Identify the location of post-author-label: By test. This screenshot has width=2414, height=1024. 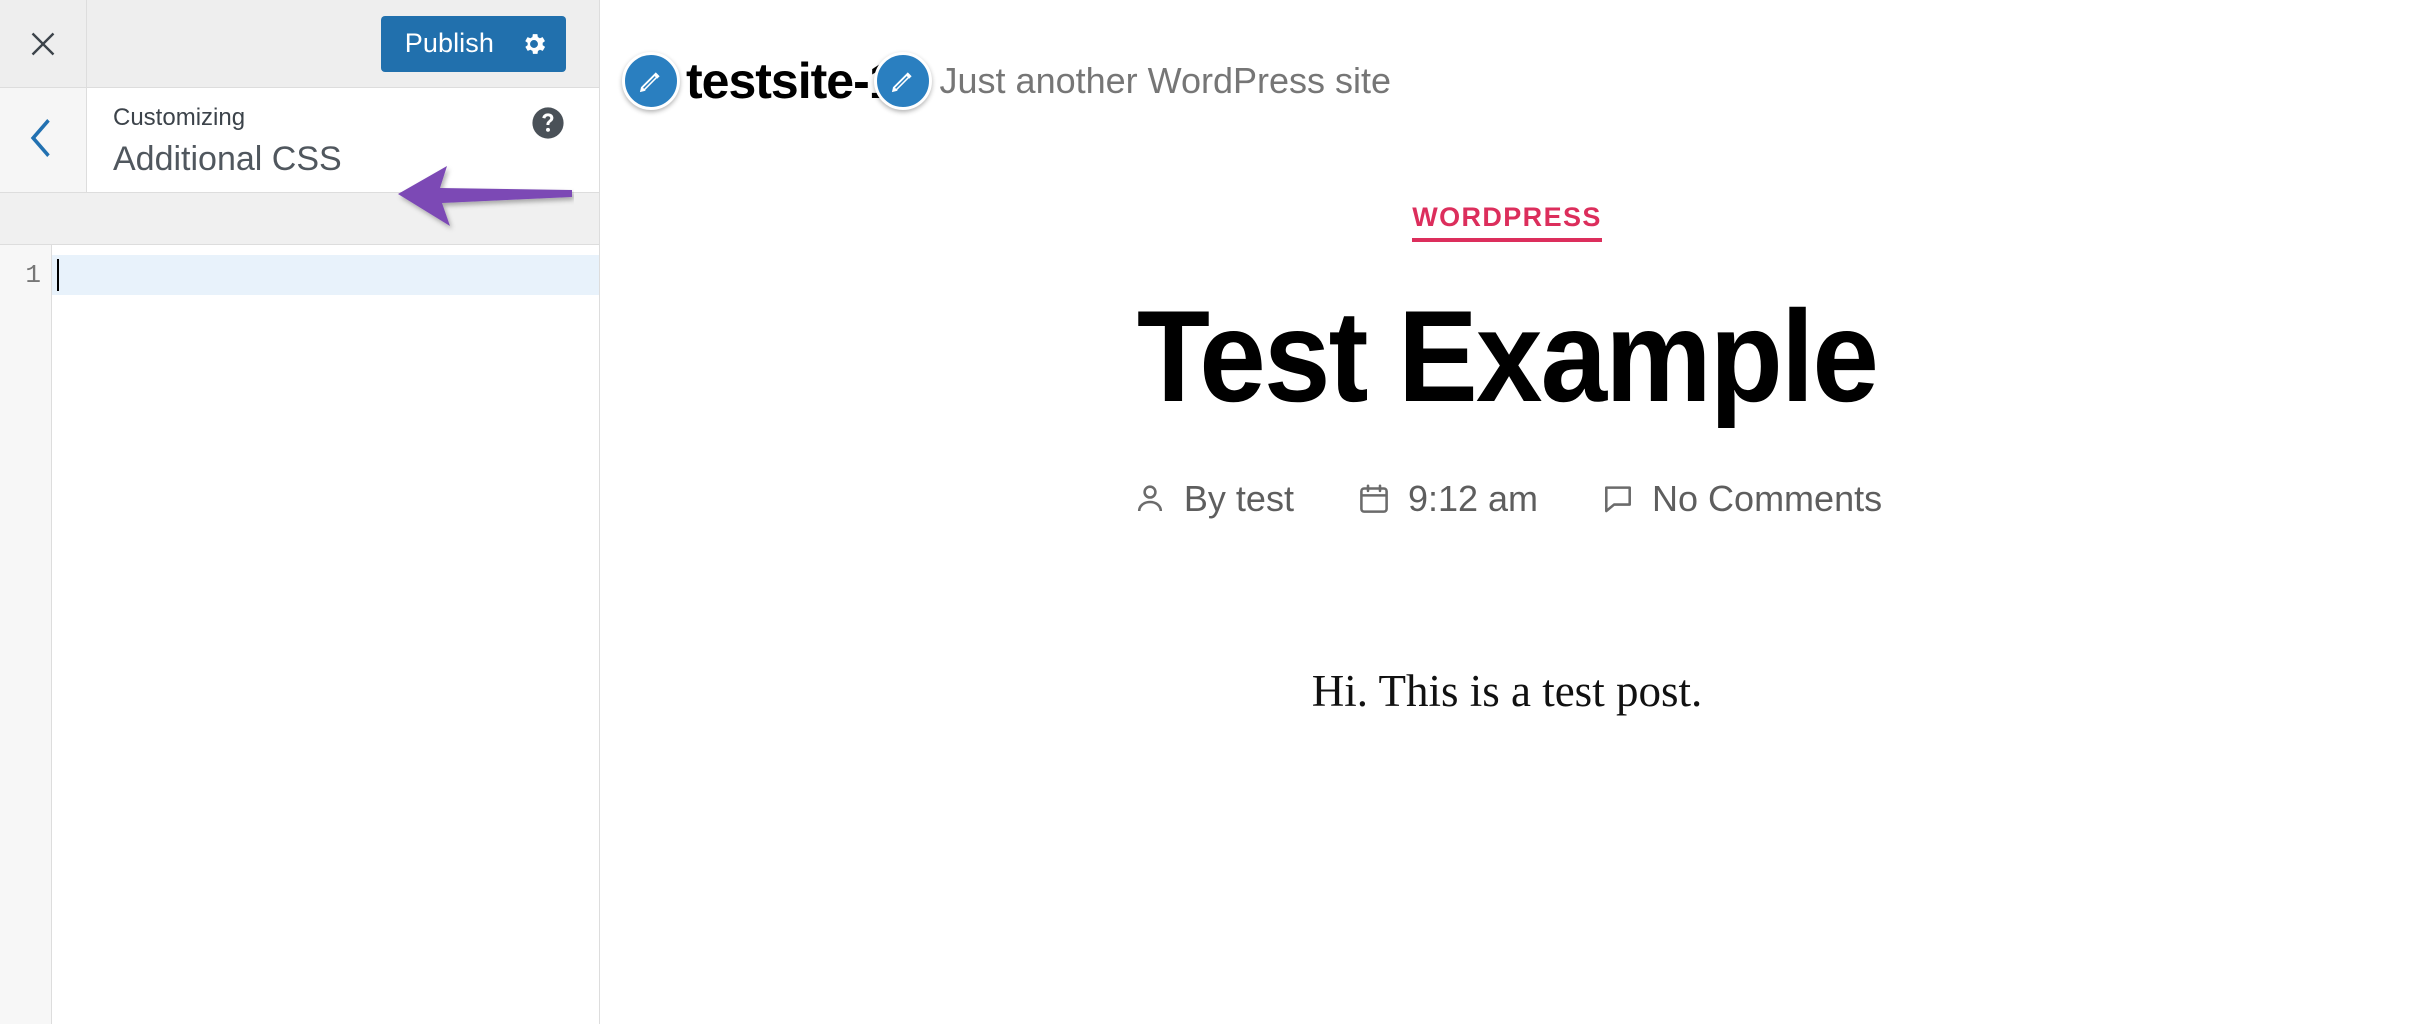
(1238, 498).